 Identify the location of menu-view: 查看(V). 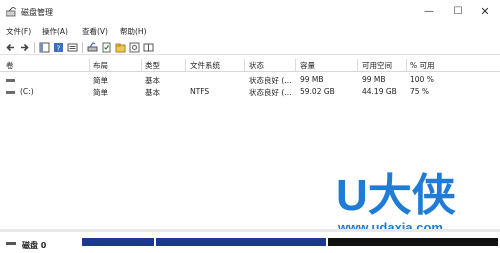
(95, 31).